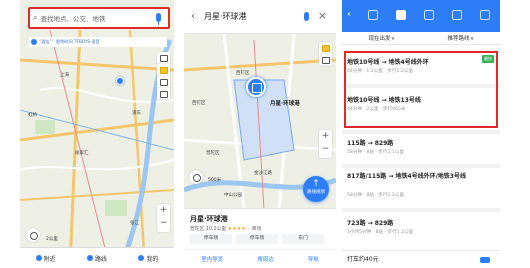 This screenshot has height=268, width=530. I want to click on map-label: 普陀区, so click(213, 153).